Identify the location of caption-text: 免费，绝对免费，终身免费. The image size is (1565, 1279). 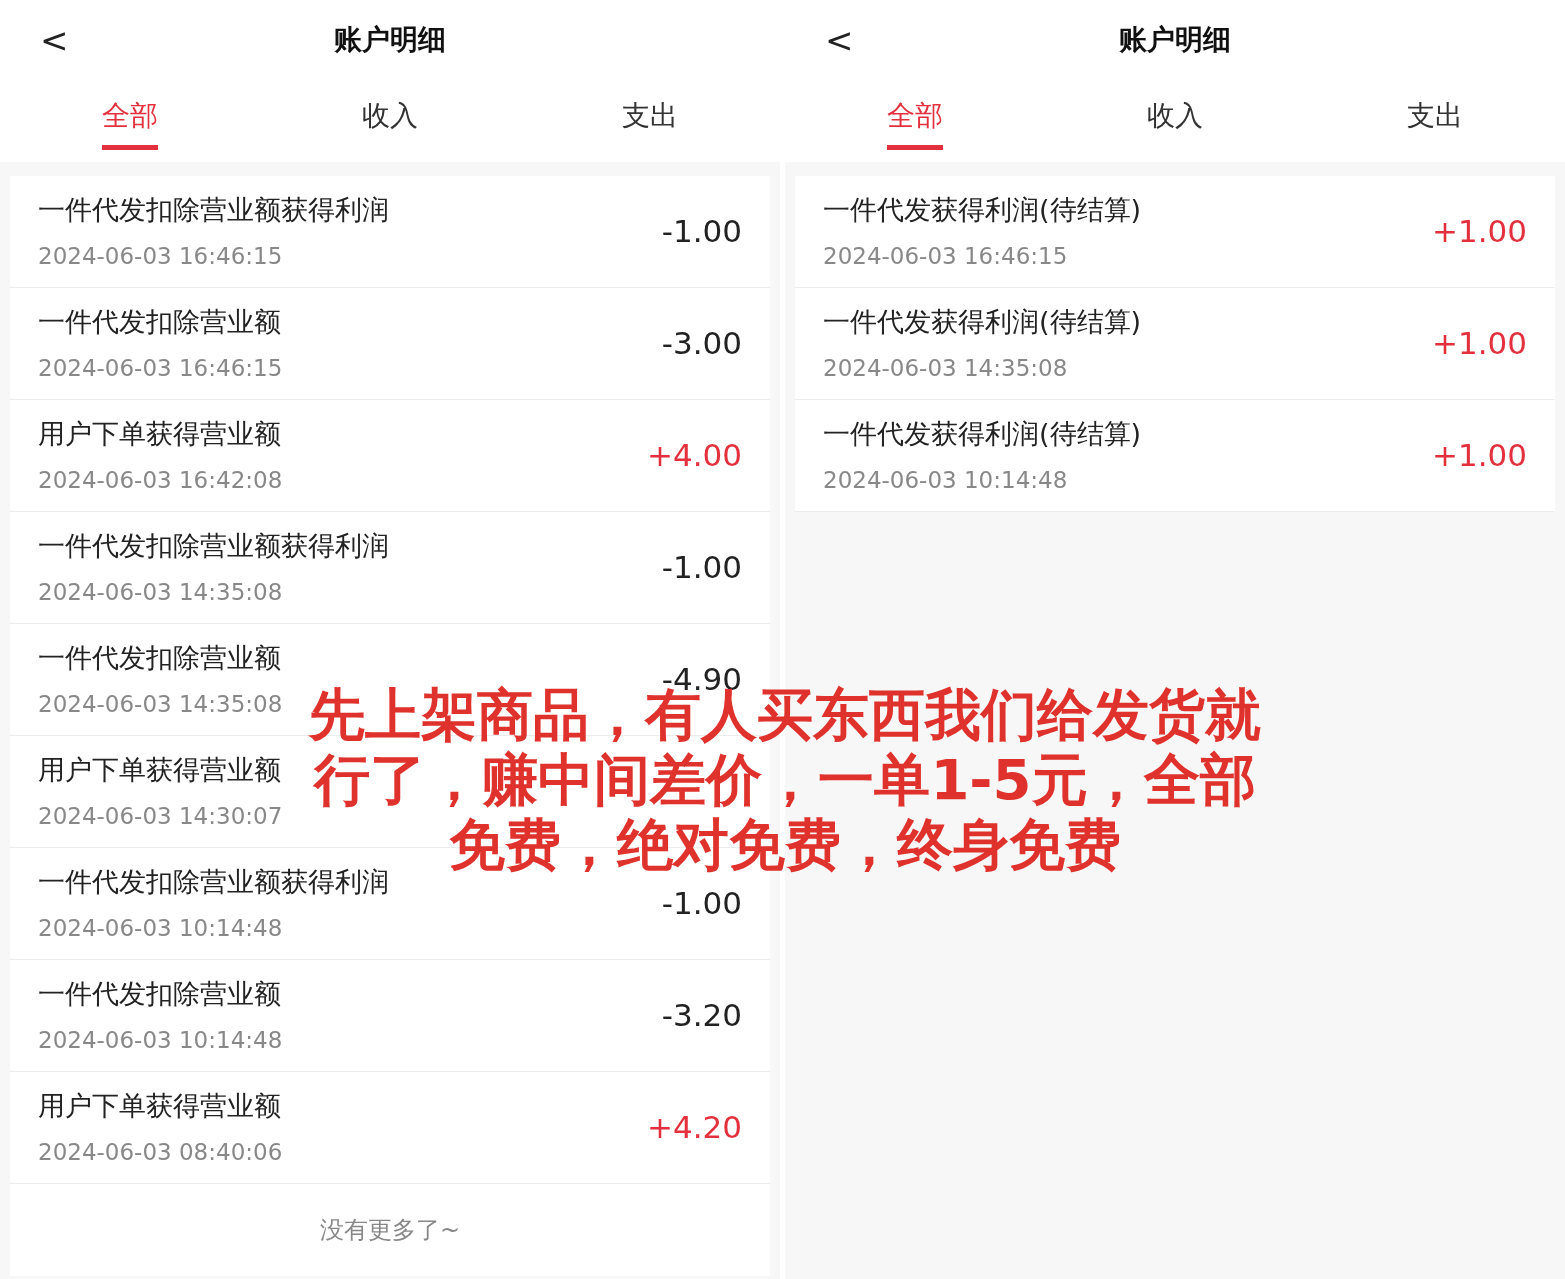
(785, 844).